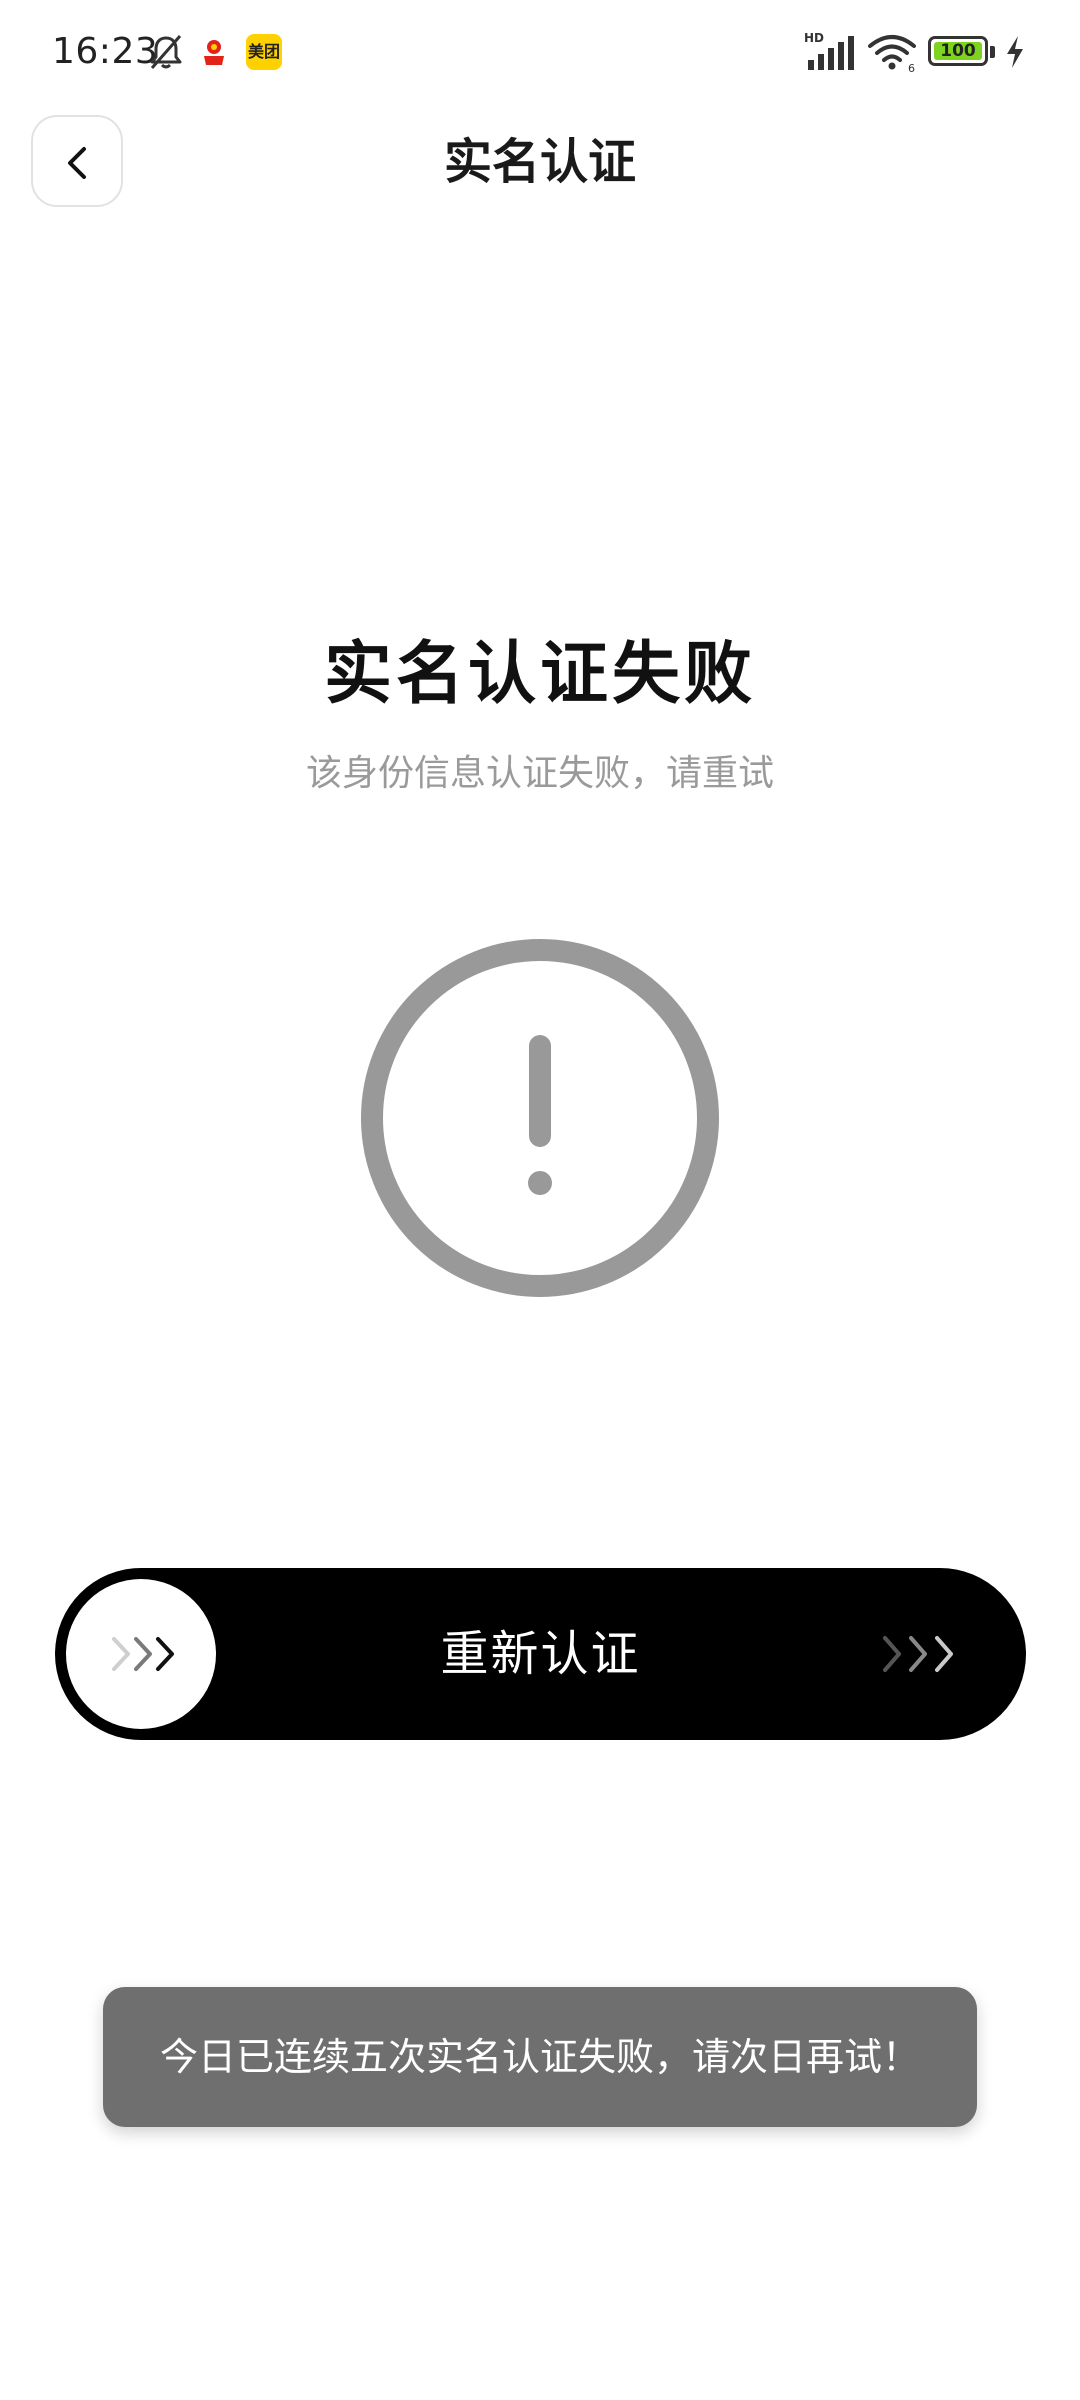  Describe the element at coordinates (892, 53) in the screenshot. I see `wifi-icon: 6` at that location.